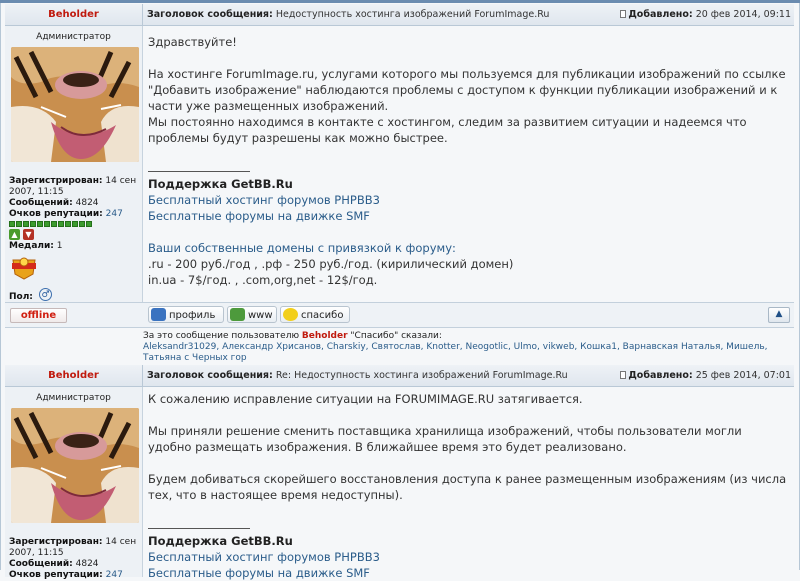 Image resolution: width=800 pixels, height=581 pixels. I want to click on thanks-label: спасибо, so click(322, 315).